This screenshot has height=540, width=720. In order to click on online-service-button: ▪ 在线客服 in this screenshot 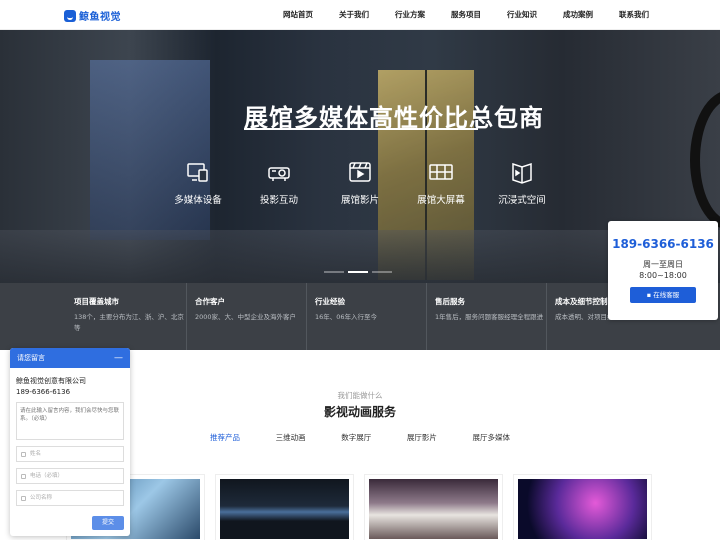, I will do `click(663, 295)`.